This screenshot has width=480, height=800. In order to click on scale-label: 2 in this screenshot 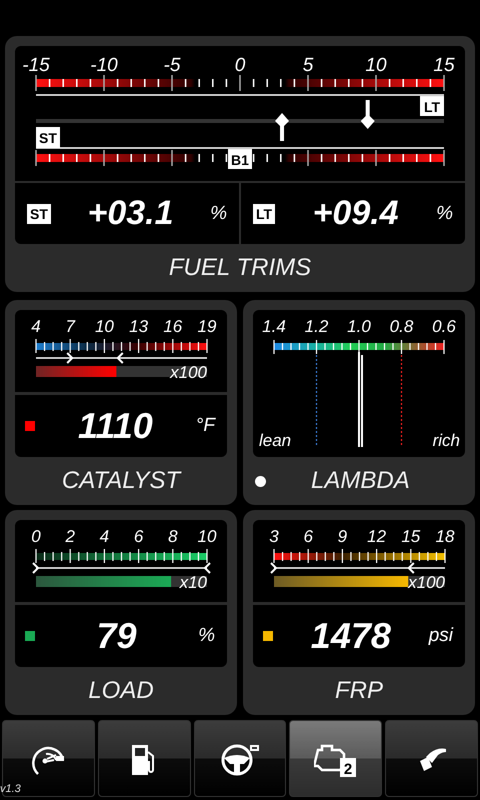, I will do `click(70, 536)`.